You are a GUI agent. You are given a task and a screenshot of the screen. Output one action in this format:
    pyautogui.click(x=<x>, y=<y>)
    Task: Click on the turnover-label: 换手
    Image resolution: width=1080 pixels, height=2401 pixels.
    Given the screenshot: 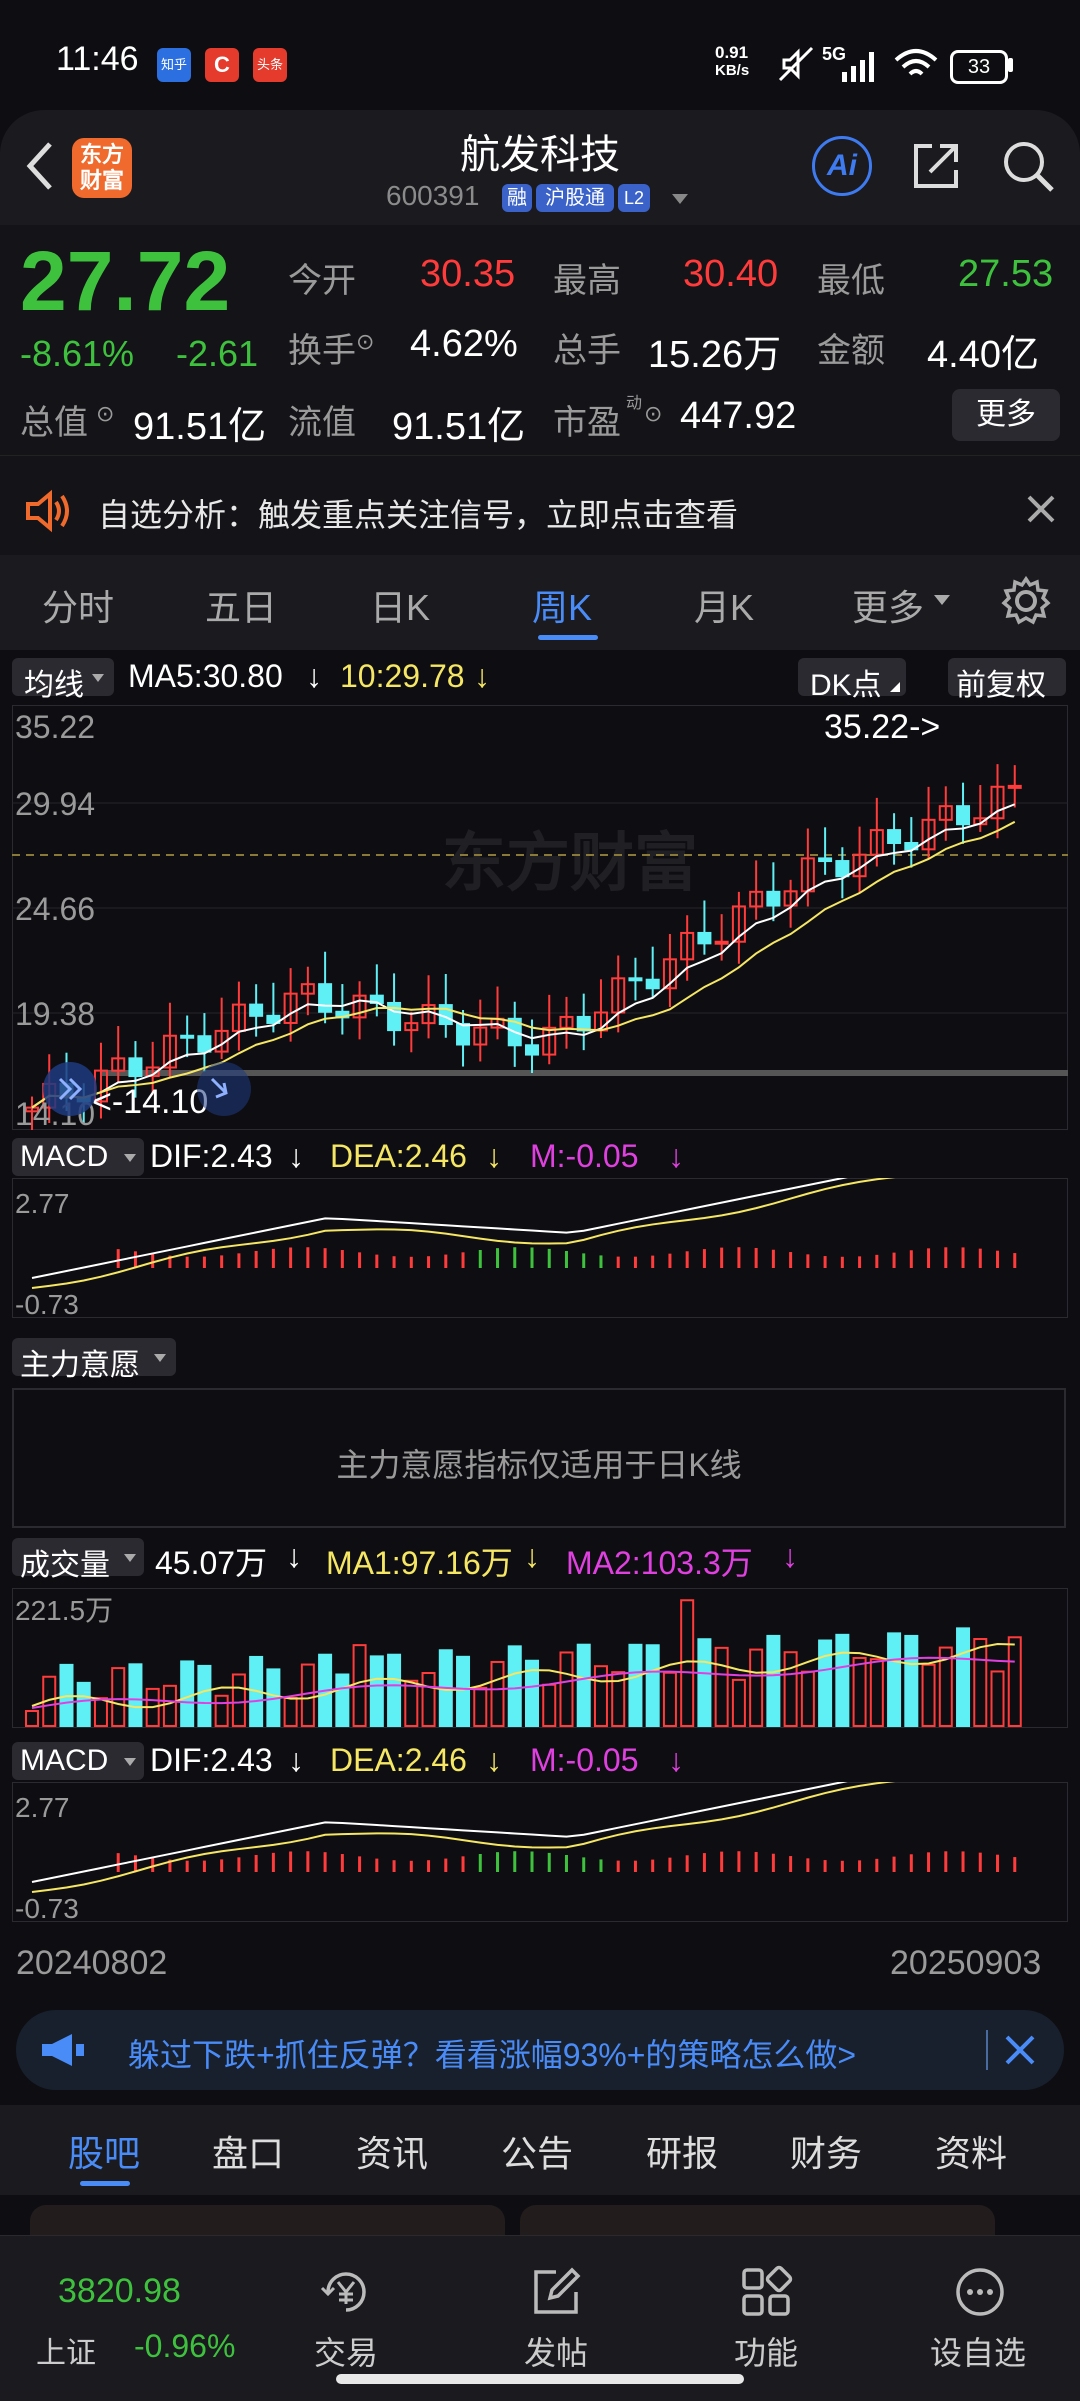 What is the action you would take?
    pyautogui.click(x=322, y=351)
    